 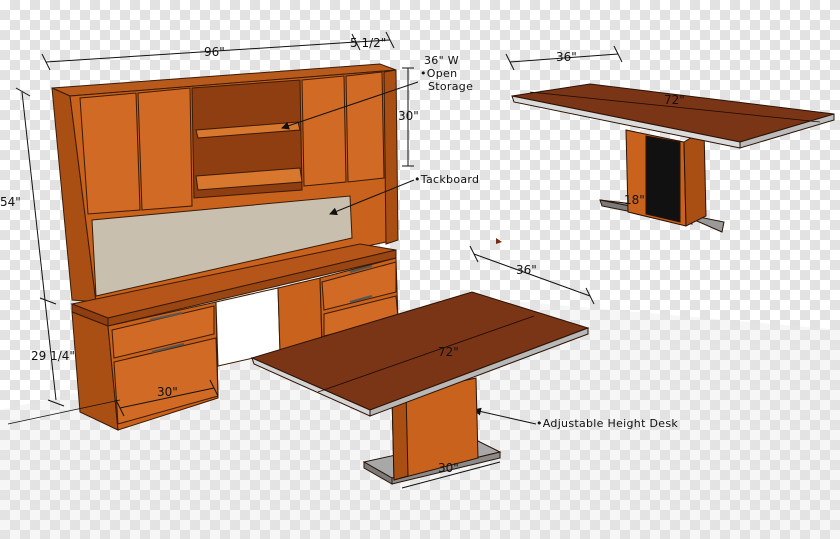 What do you see at coordinates (634, 200) in the screenshot?
I see `label-table-base-depth: 18"` at bounding box center [634, 200].